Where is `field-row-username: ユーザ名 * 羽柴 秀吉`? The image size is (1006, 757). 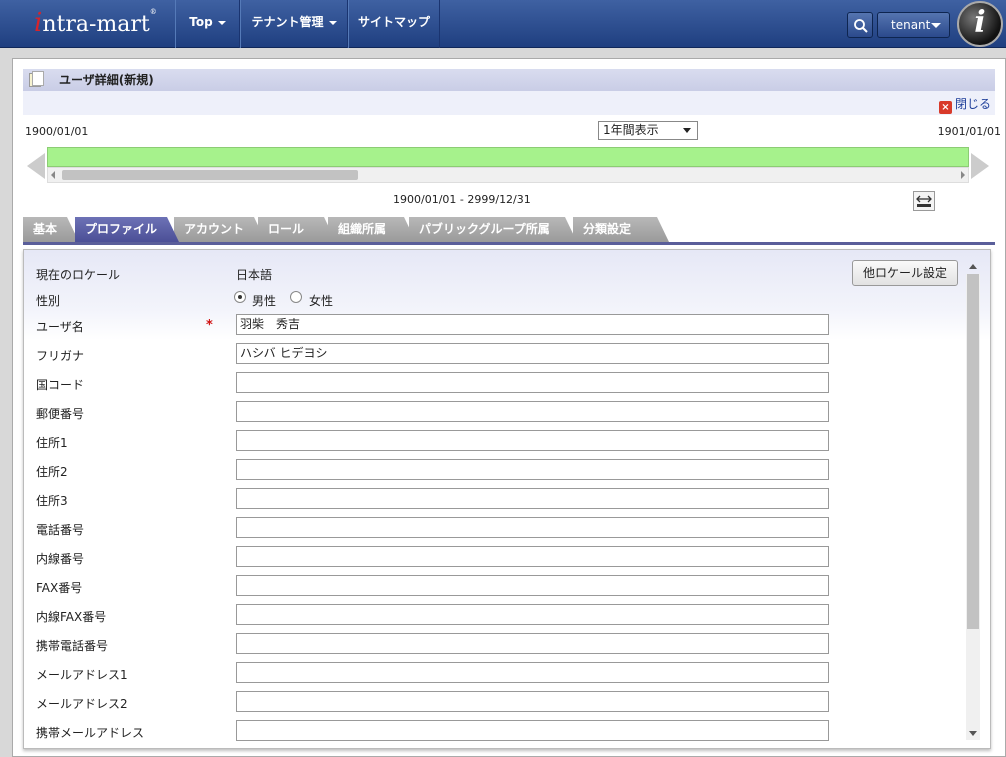 field-row-username: ユーザ名 * 羽柴 秀吉 is located at coordinates (494, 326).